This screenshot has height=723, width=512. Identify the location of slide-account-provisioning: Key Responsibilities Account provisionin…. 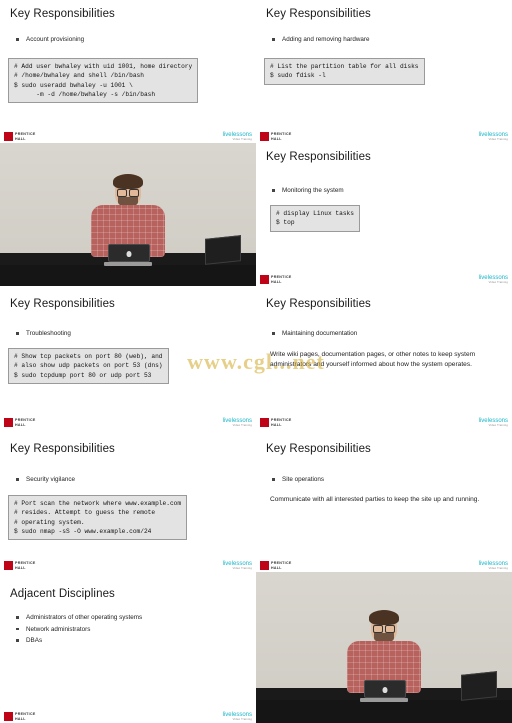
(128, 71).